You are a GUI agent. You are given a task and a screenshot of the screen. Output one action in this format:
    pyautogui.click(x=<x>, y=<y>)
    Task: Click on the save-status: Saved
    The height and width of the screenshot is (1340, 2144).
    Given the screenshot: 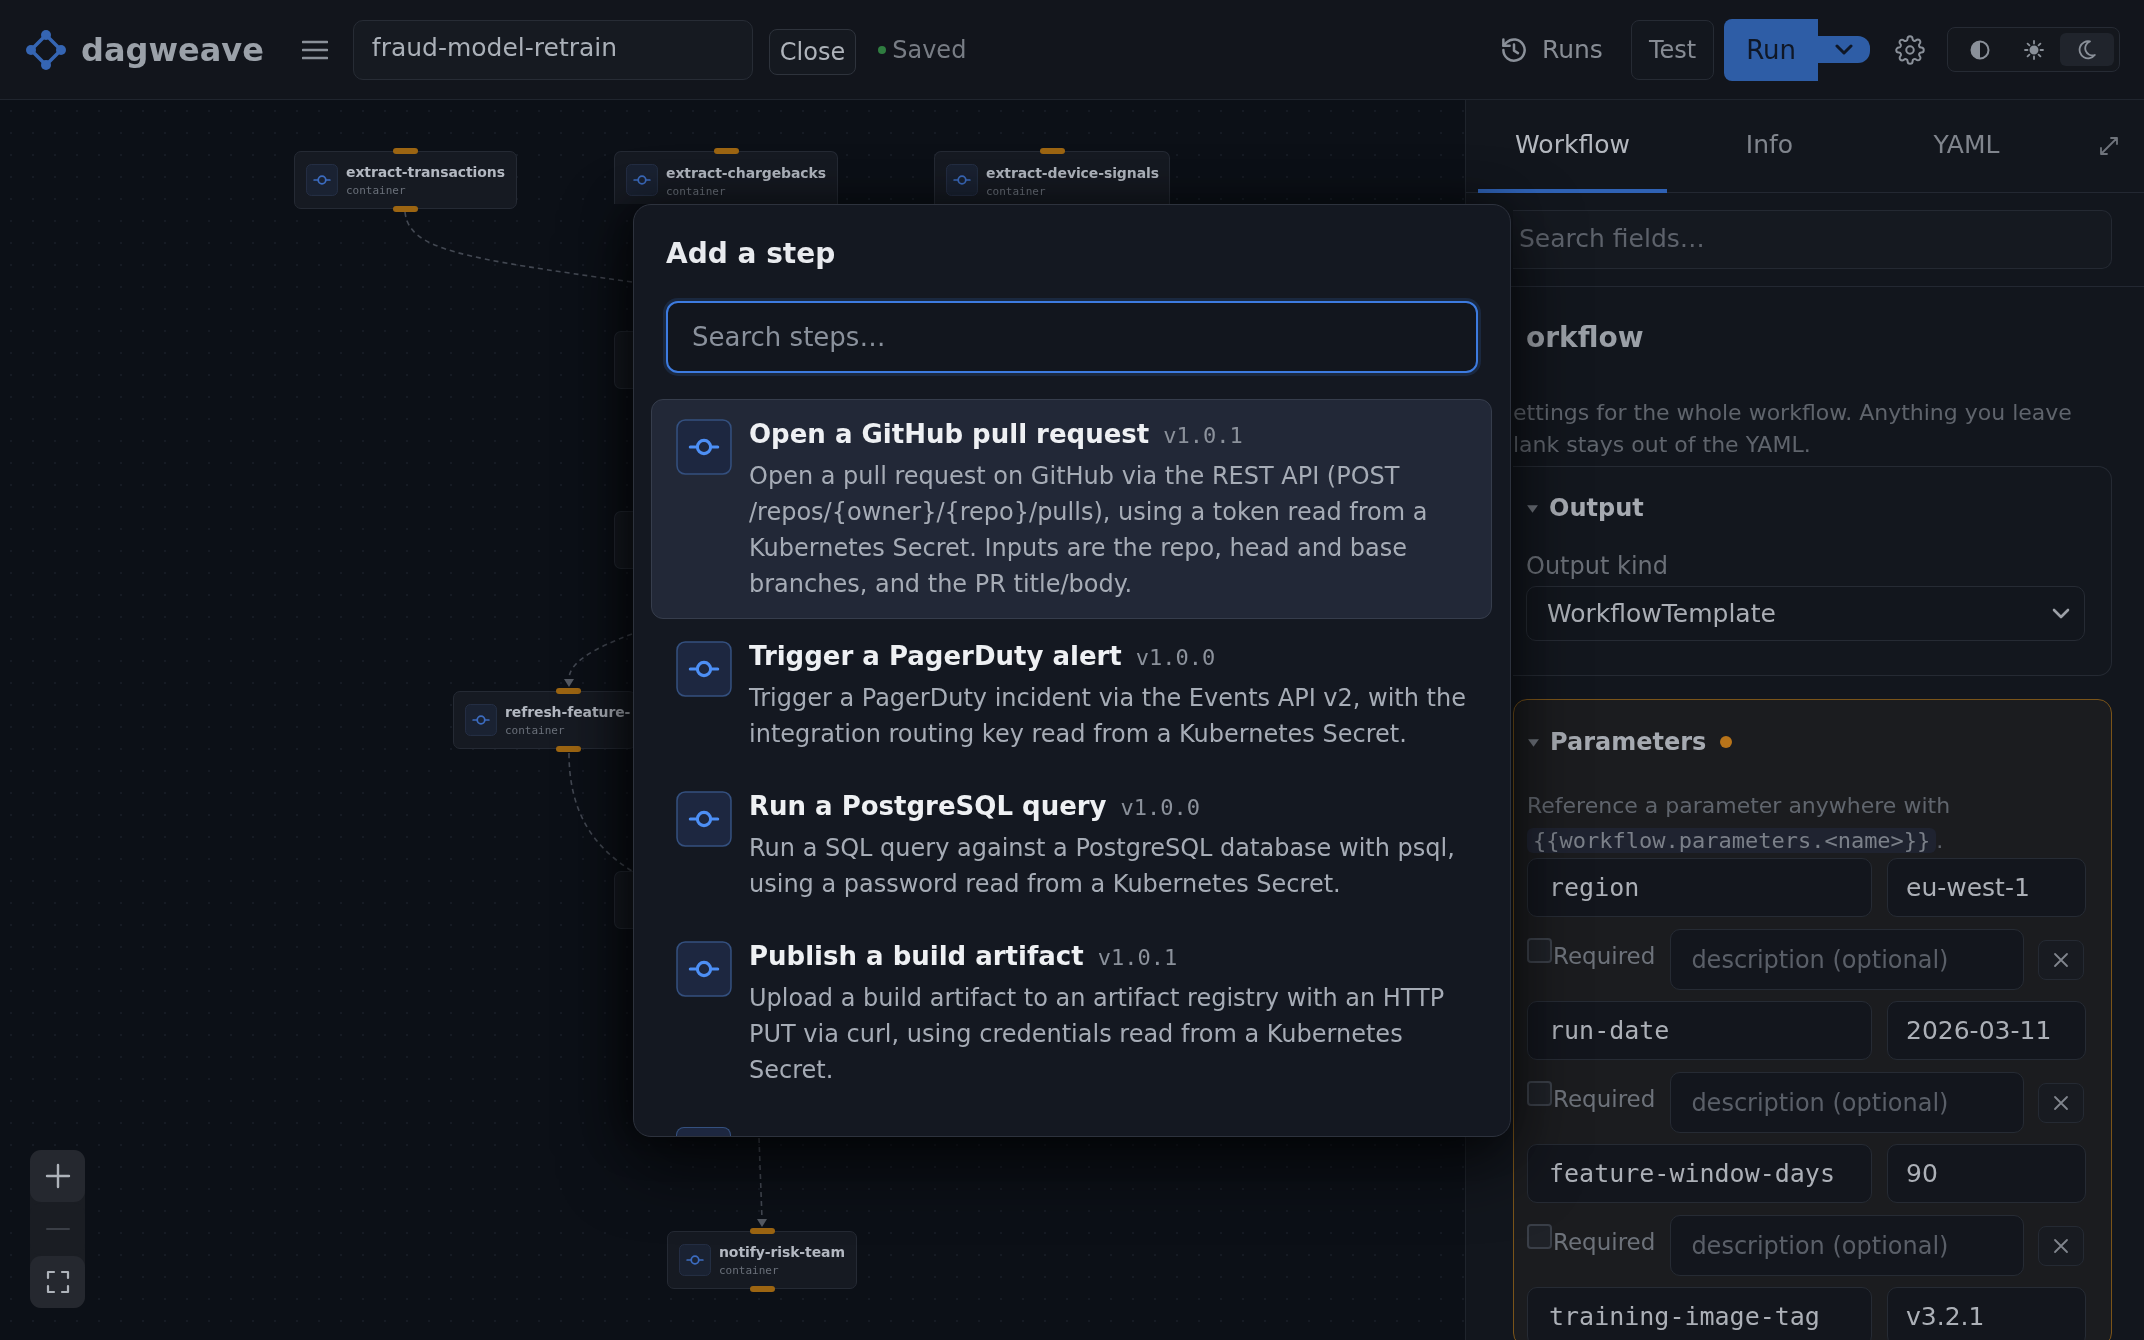 What is the action you would take?
    pyautogui.click(x=929, y=49)
    